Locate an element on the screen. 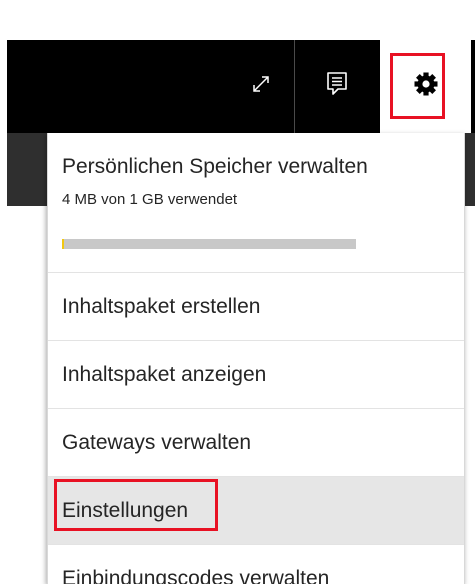 The height and width of the screenshot is (584, 475). expand-diagonal-icon is located at coordinates (261, 86).